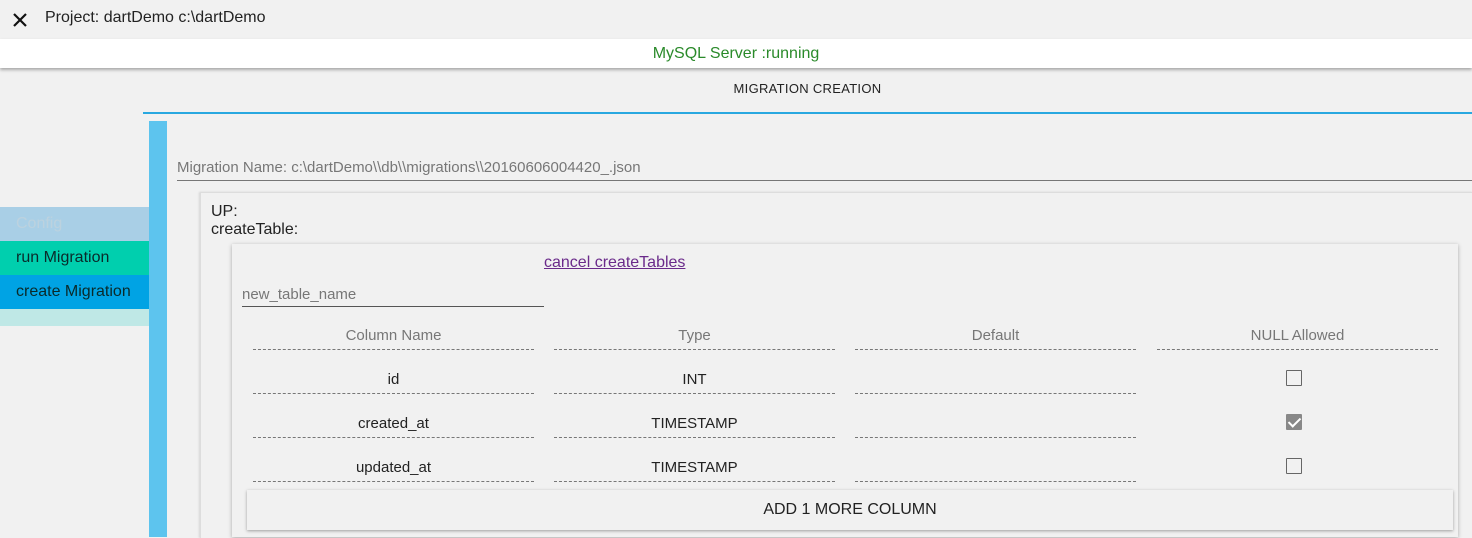  What do you see at coordinates (807, 88) in the screenshot?
I see `tab-migration-creation: MIGRATION CREATION` at bounding box center [807, 88].